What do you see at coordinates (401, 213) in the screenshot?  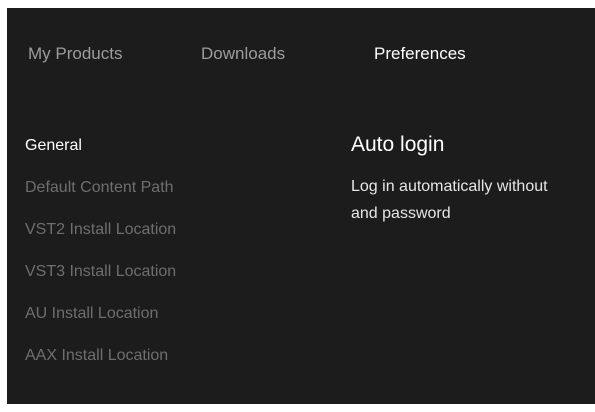 I see `description-line: and password` at bounding box center [401, 213].